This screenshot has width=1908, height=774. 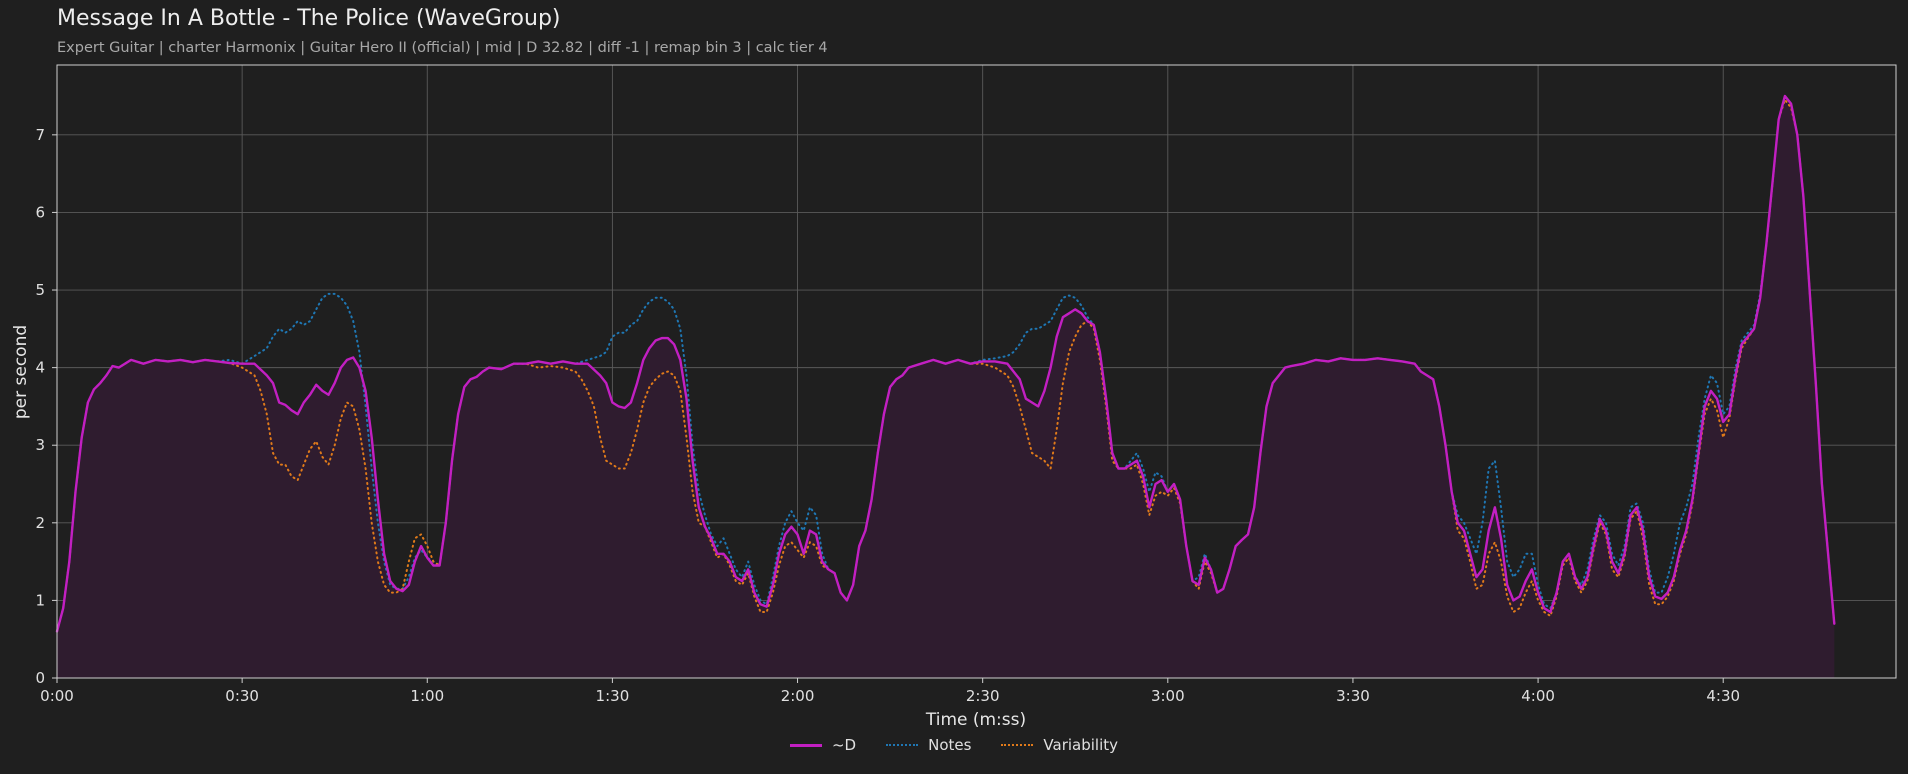 I want to click on y-tick-label: 4, so click(x=40, y=368).